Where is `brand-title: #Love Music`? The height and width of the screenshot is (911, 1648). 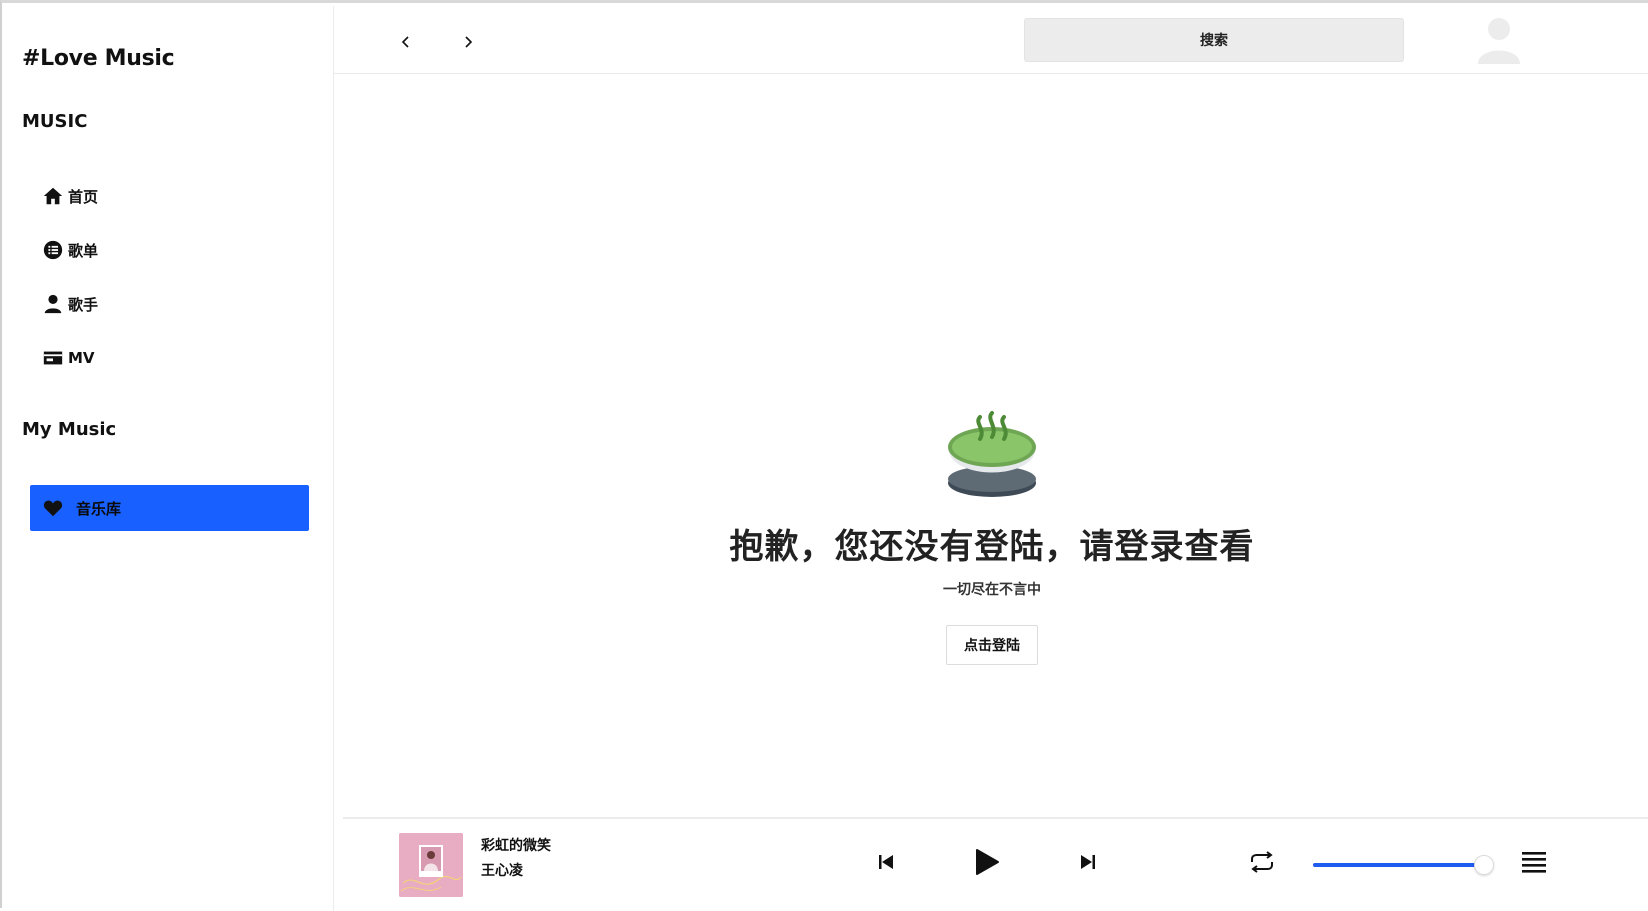 brand-title: #Love Music is located at coordinates (98, 58).